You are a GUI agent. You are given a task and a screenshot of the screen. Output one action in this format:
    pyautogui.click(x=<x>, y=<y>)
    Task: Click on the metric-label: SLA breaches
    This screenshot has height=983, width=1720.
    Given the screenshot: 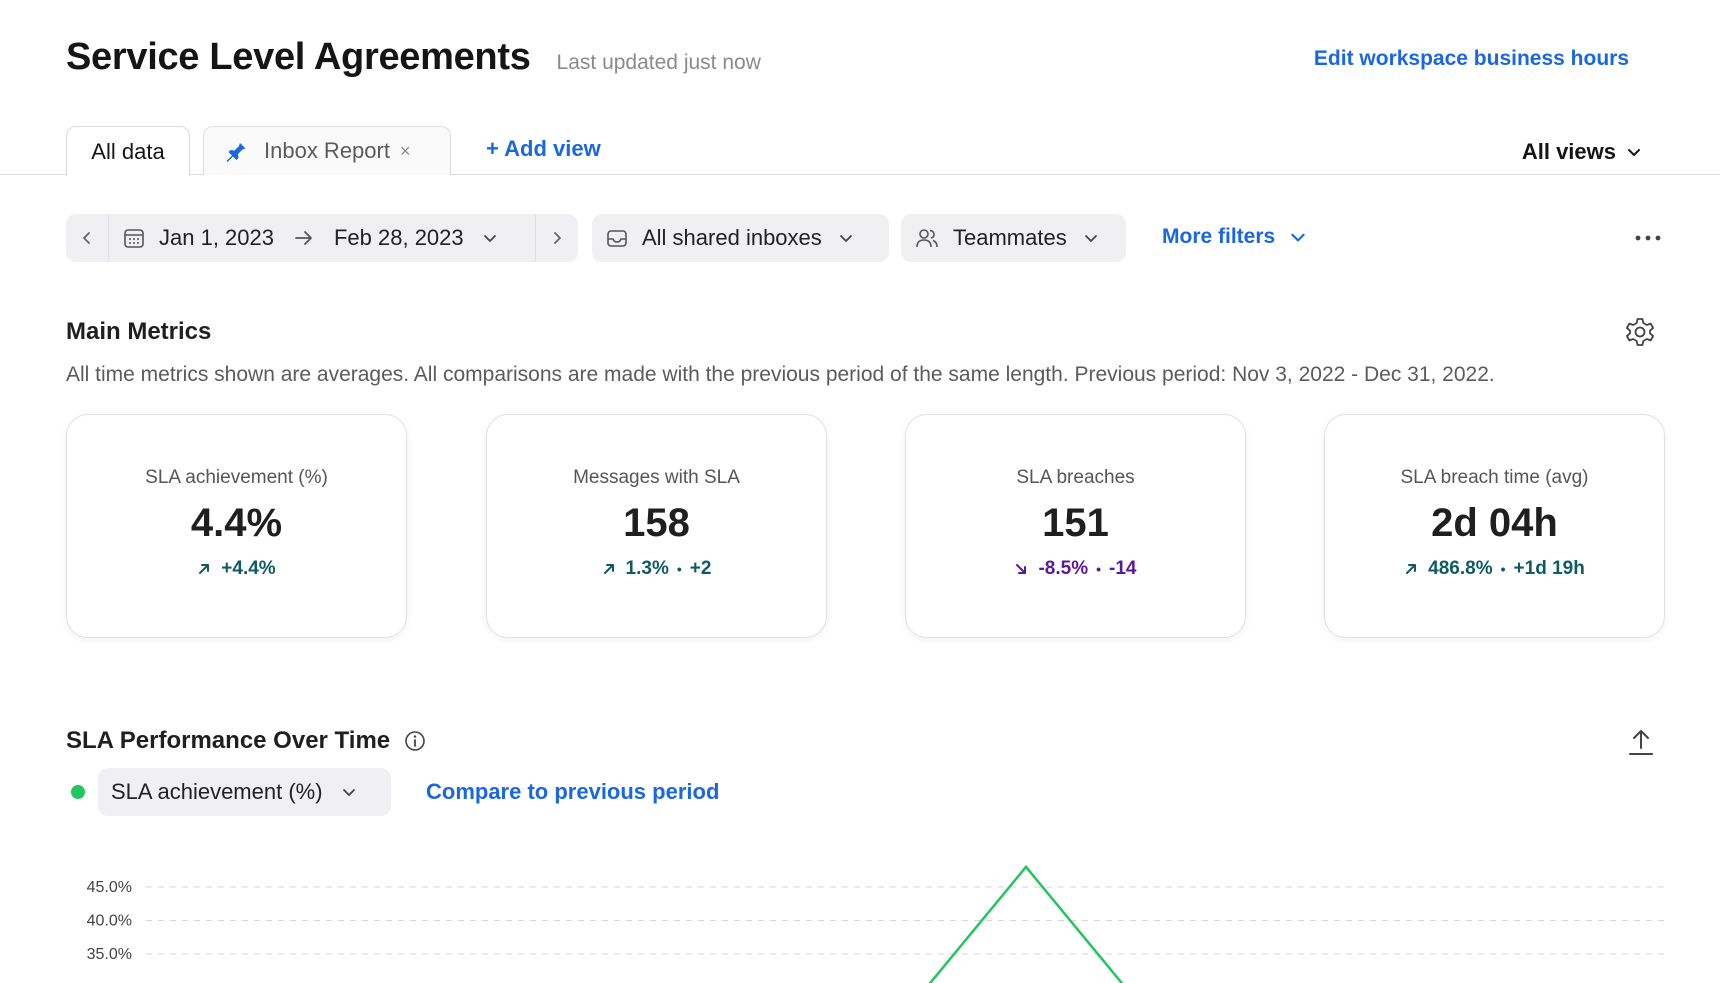 What is the action you would take?
    pyautogui.click(x=1075, y=477)
    